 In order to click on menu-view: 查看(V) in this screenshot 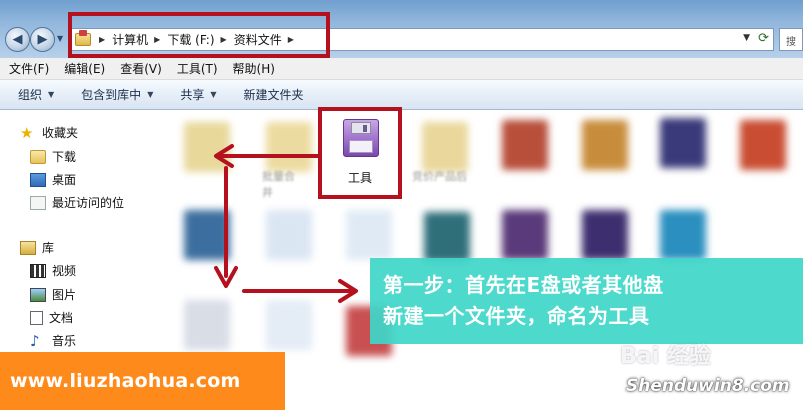, I will do `click(141, 68)`.